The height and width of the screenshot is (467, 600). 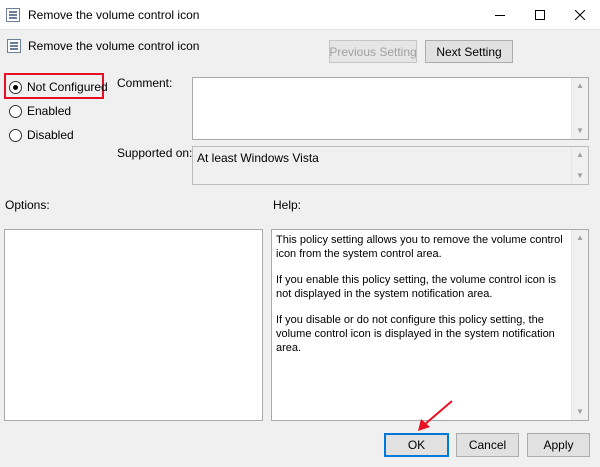 I want to click on maximize-icon, so click(x=540, y=15).